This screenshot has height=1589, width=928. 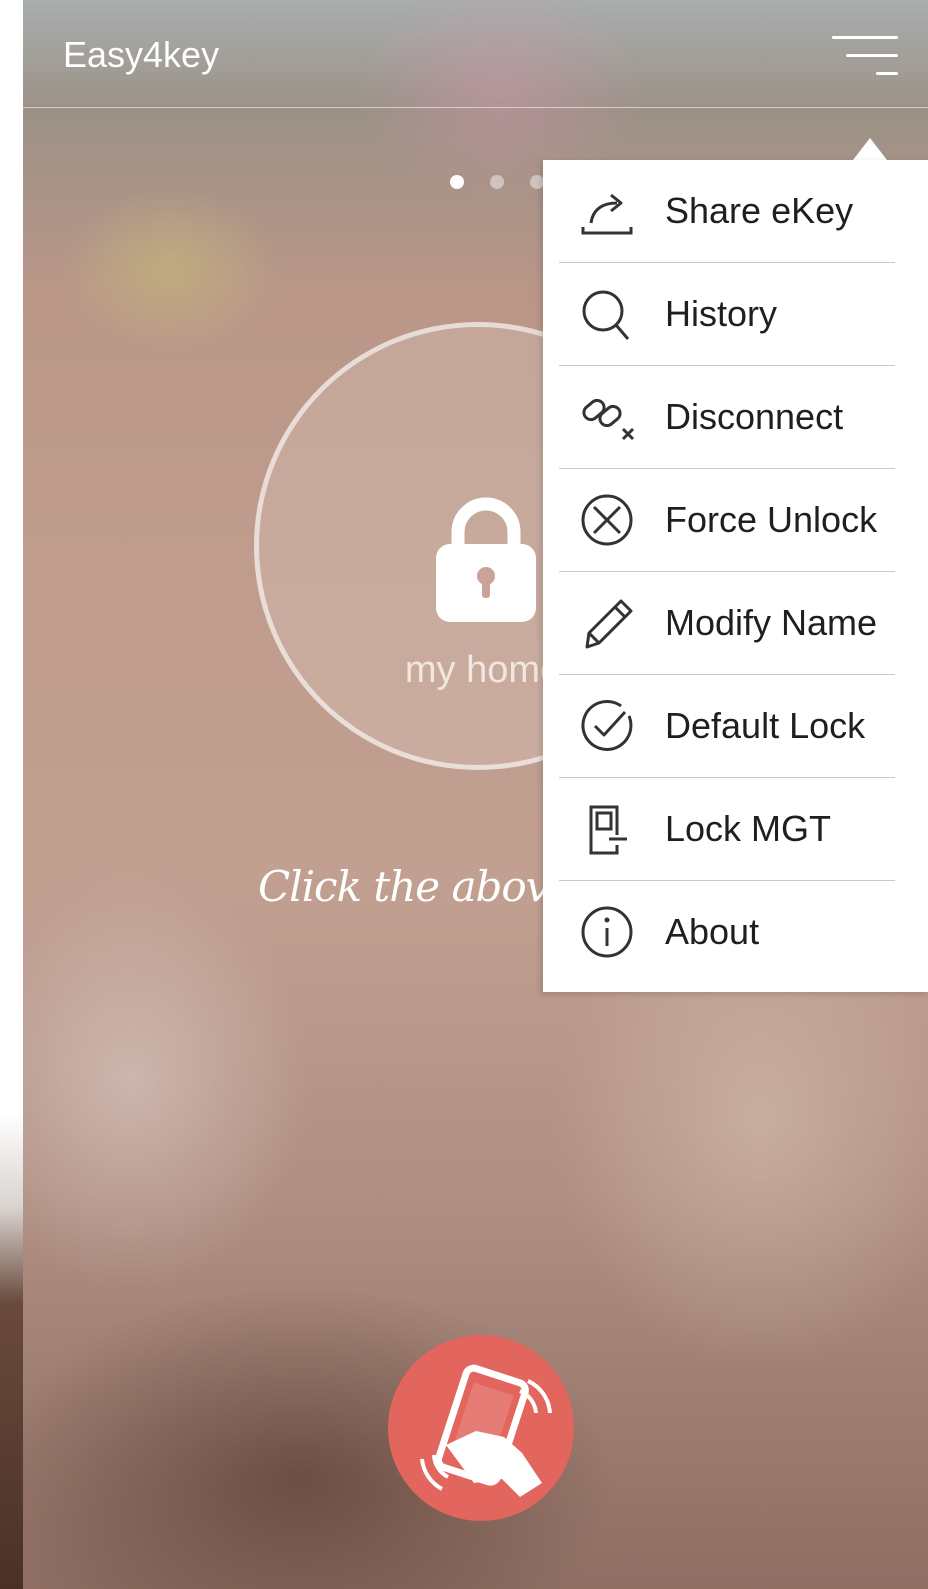 I want to click on menu-item-lock-mgt: Lock MGT, so click(x=735, y=829).